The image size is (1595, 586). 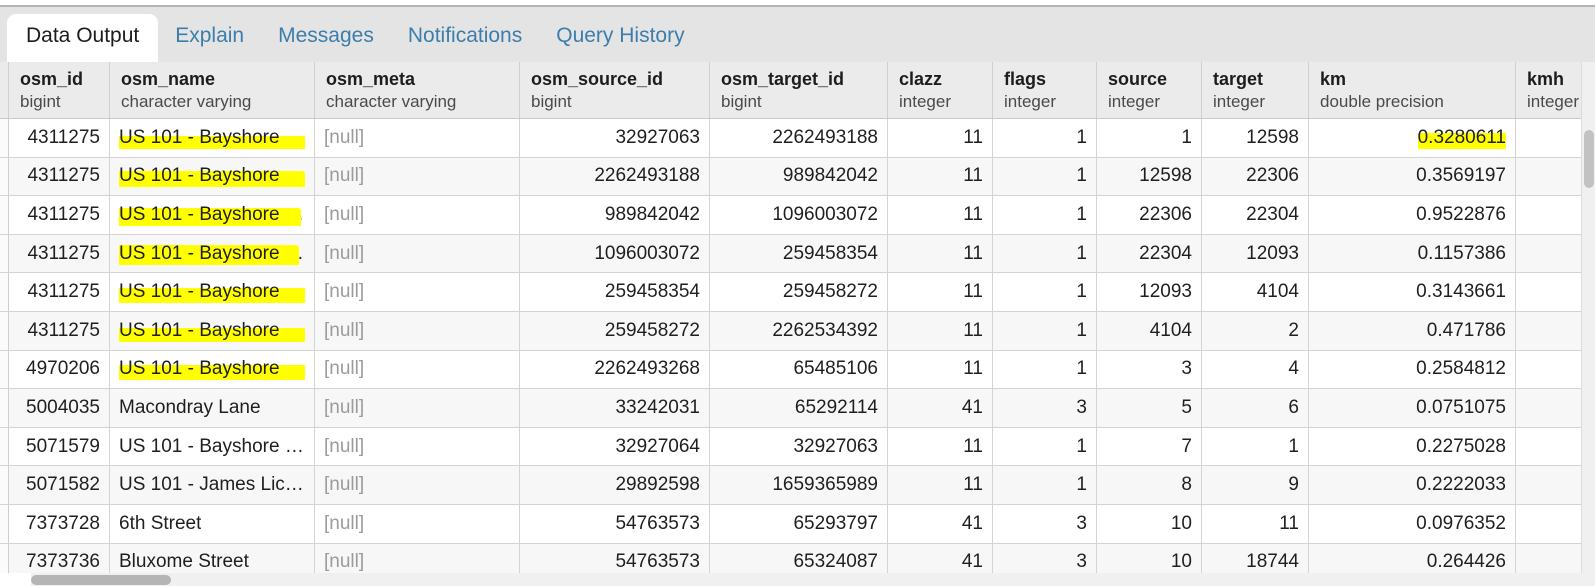 I want to click on column-header-target: target integer, so click(x=1255, y=90).